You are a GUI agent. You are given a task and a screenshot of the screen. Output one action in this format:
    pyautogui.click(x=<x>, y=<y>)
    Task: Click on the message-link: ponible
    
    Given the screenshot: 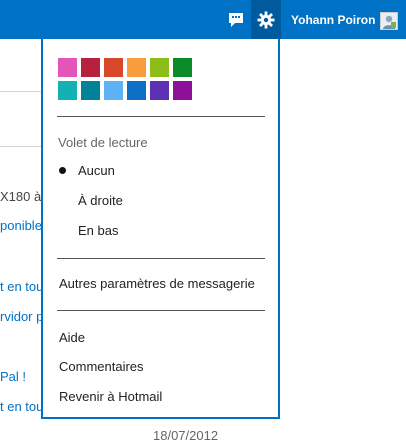 What is the action you would take?
    pyautogui.click(x=21, y=225)
    